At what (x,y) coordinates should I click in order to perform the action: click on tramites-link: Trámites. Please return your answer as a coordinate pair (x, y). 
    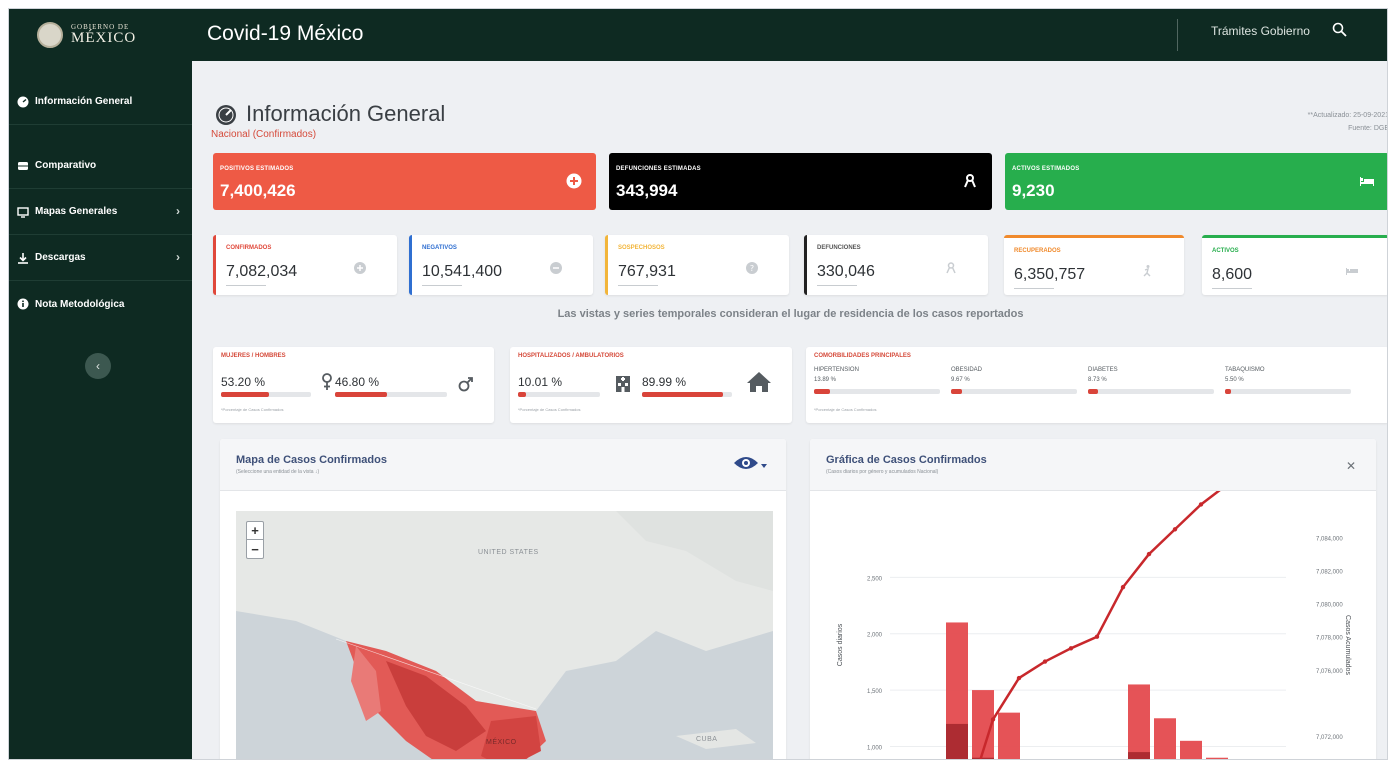
    Looking at the image, I should click on (1234, 31).